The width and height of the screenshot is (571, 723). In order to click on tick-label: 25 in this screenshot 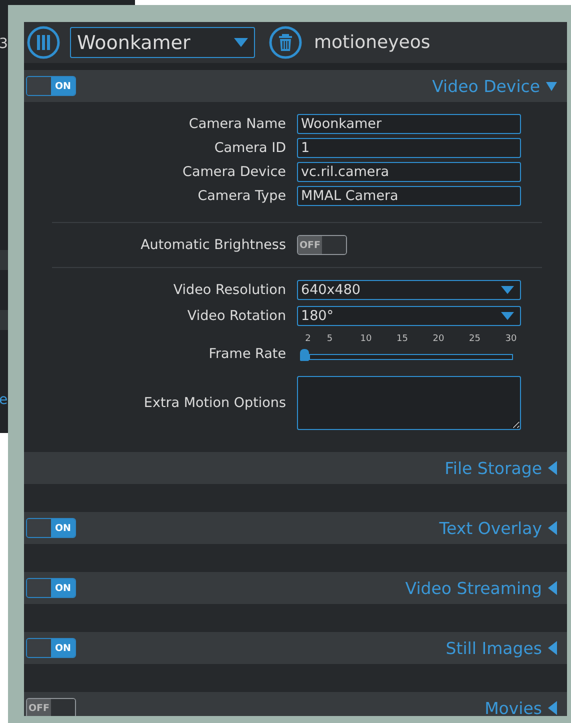, I will do `click(474, 339)`.